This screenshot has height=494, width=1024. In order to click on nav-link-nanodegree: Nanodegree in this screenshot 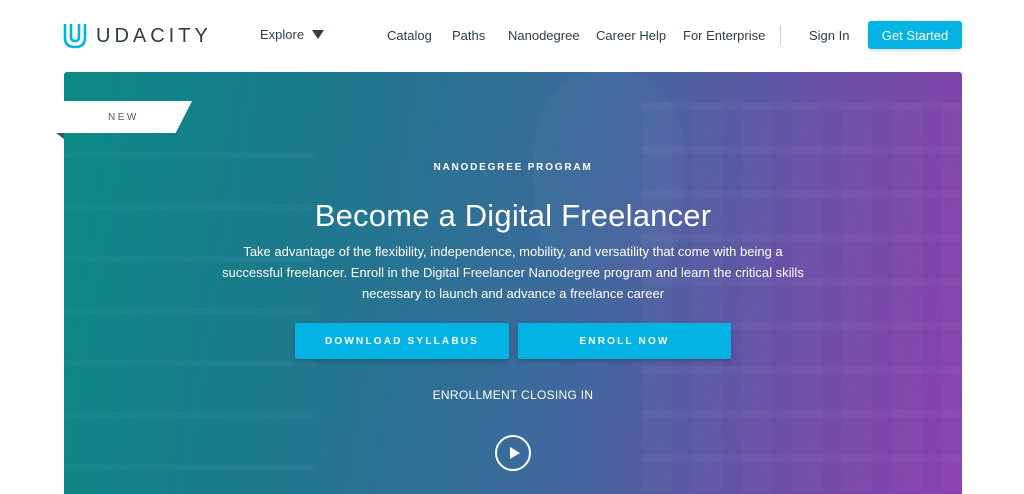, I will do `click(544, 35)`.